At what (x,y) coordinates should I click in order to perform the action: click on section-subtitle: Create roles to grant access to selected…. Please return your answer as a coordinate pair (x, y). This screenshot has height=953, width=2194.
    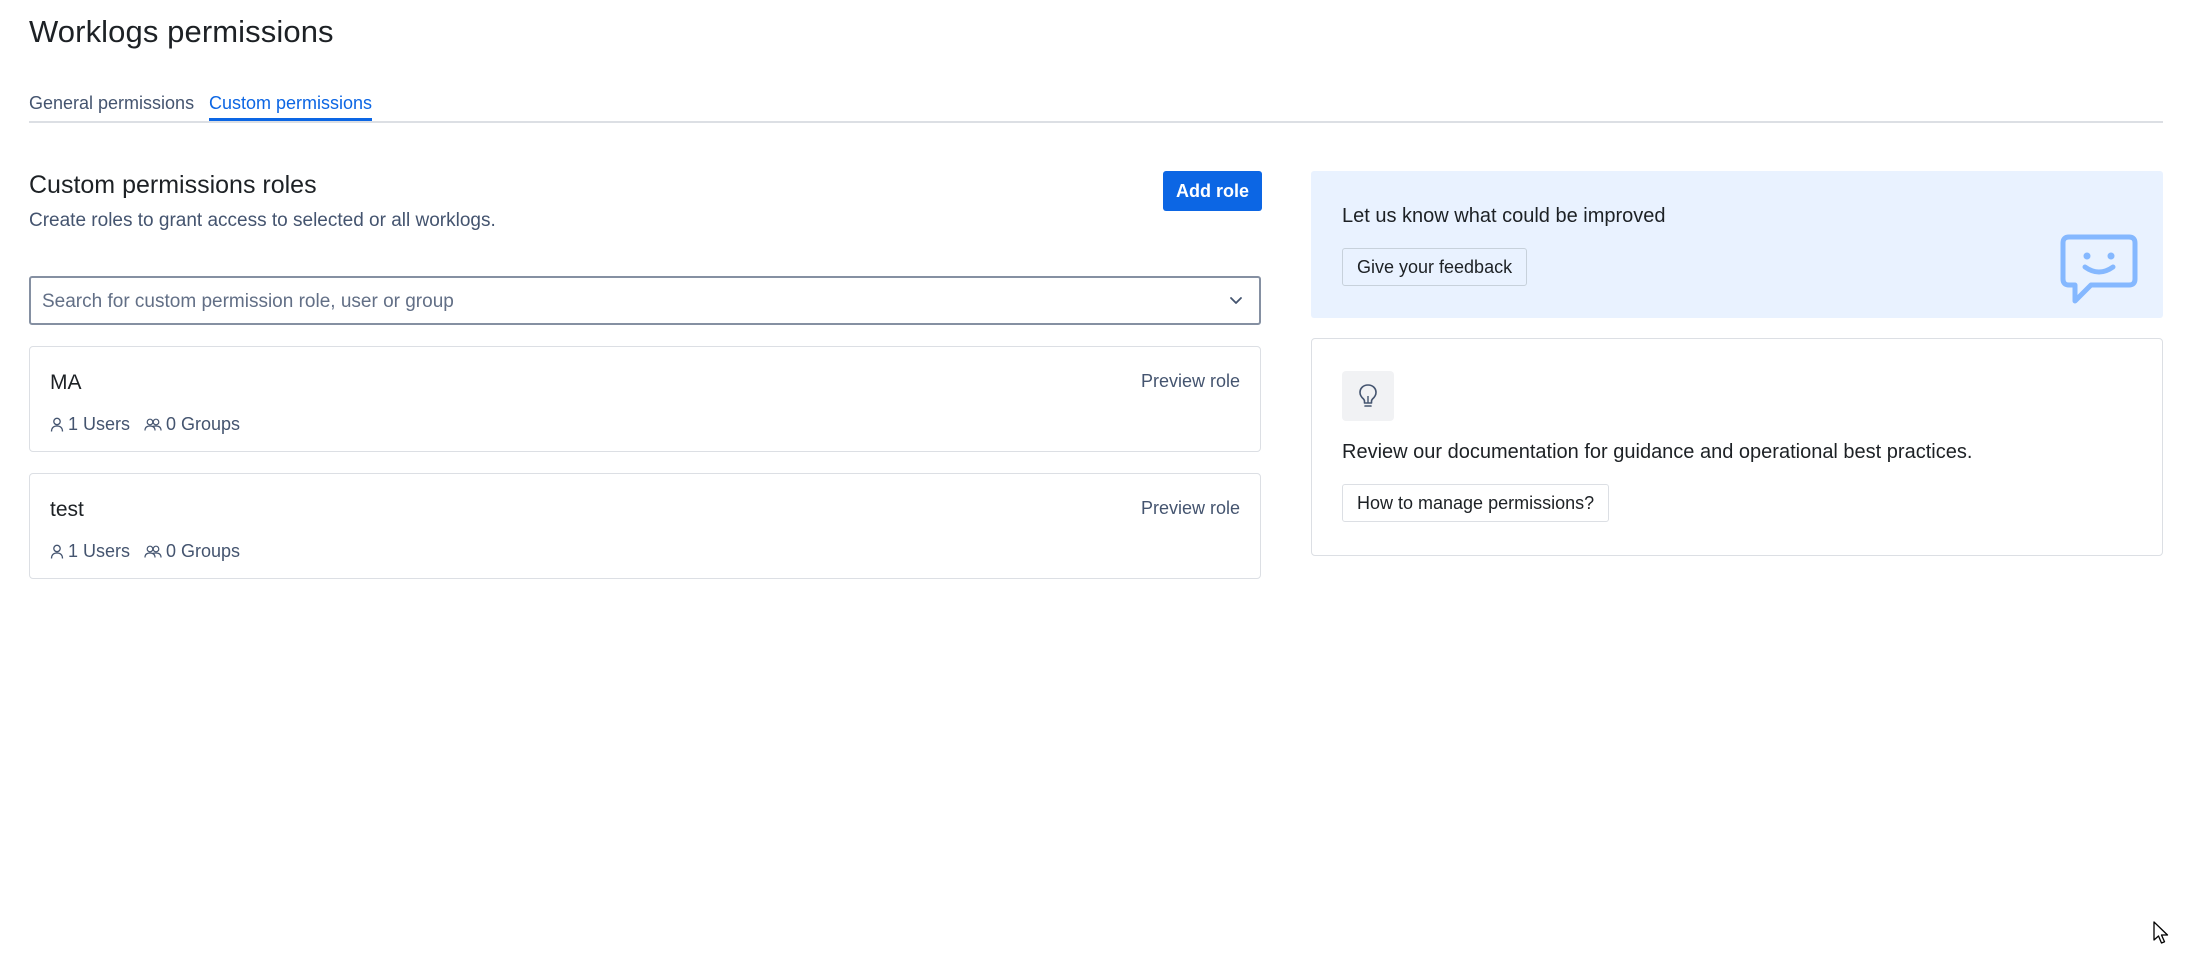
    Looking at the image, I should click on (262, 220).